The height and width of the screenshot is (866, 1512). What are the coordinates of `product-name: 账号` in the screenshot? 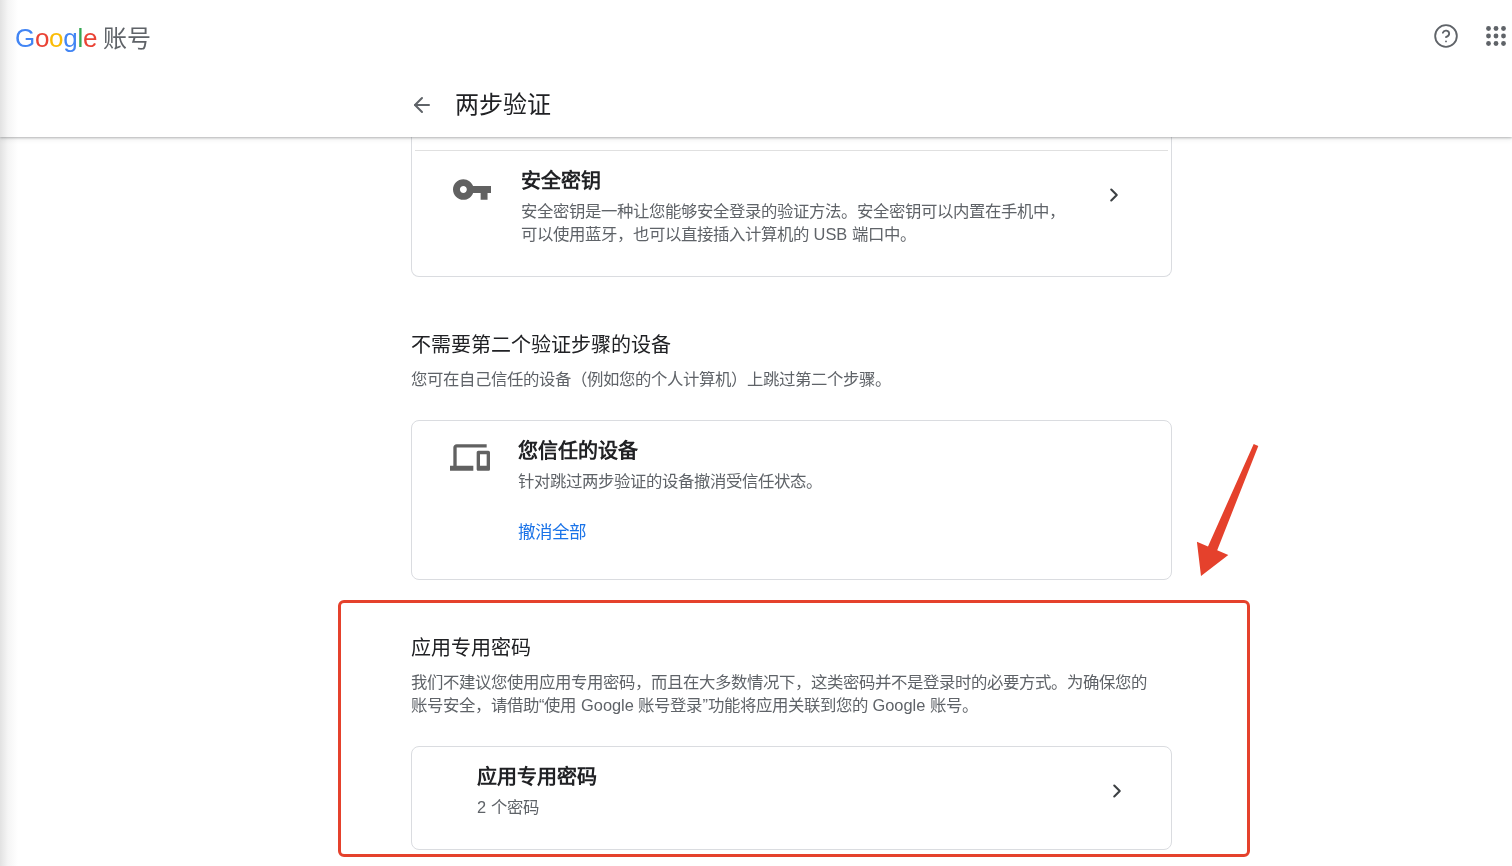 It's located at (127, 38).